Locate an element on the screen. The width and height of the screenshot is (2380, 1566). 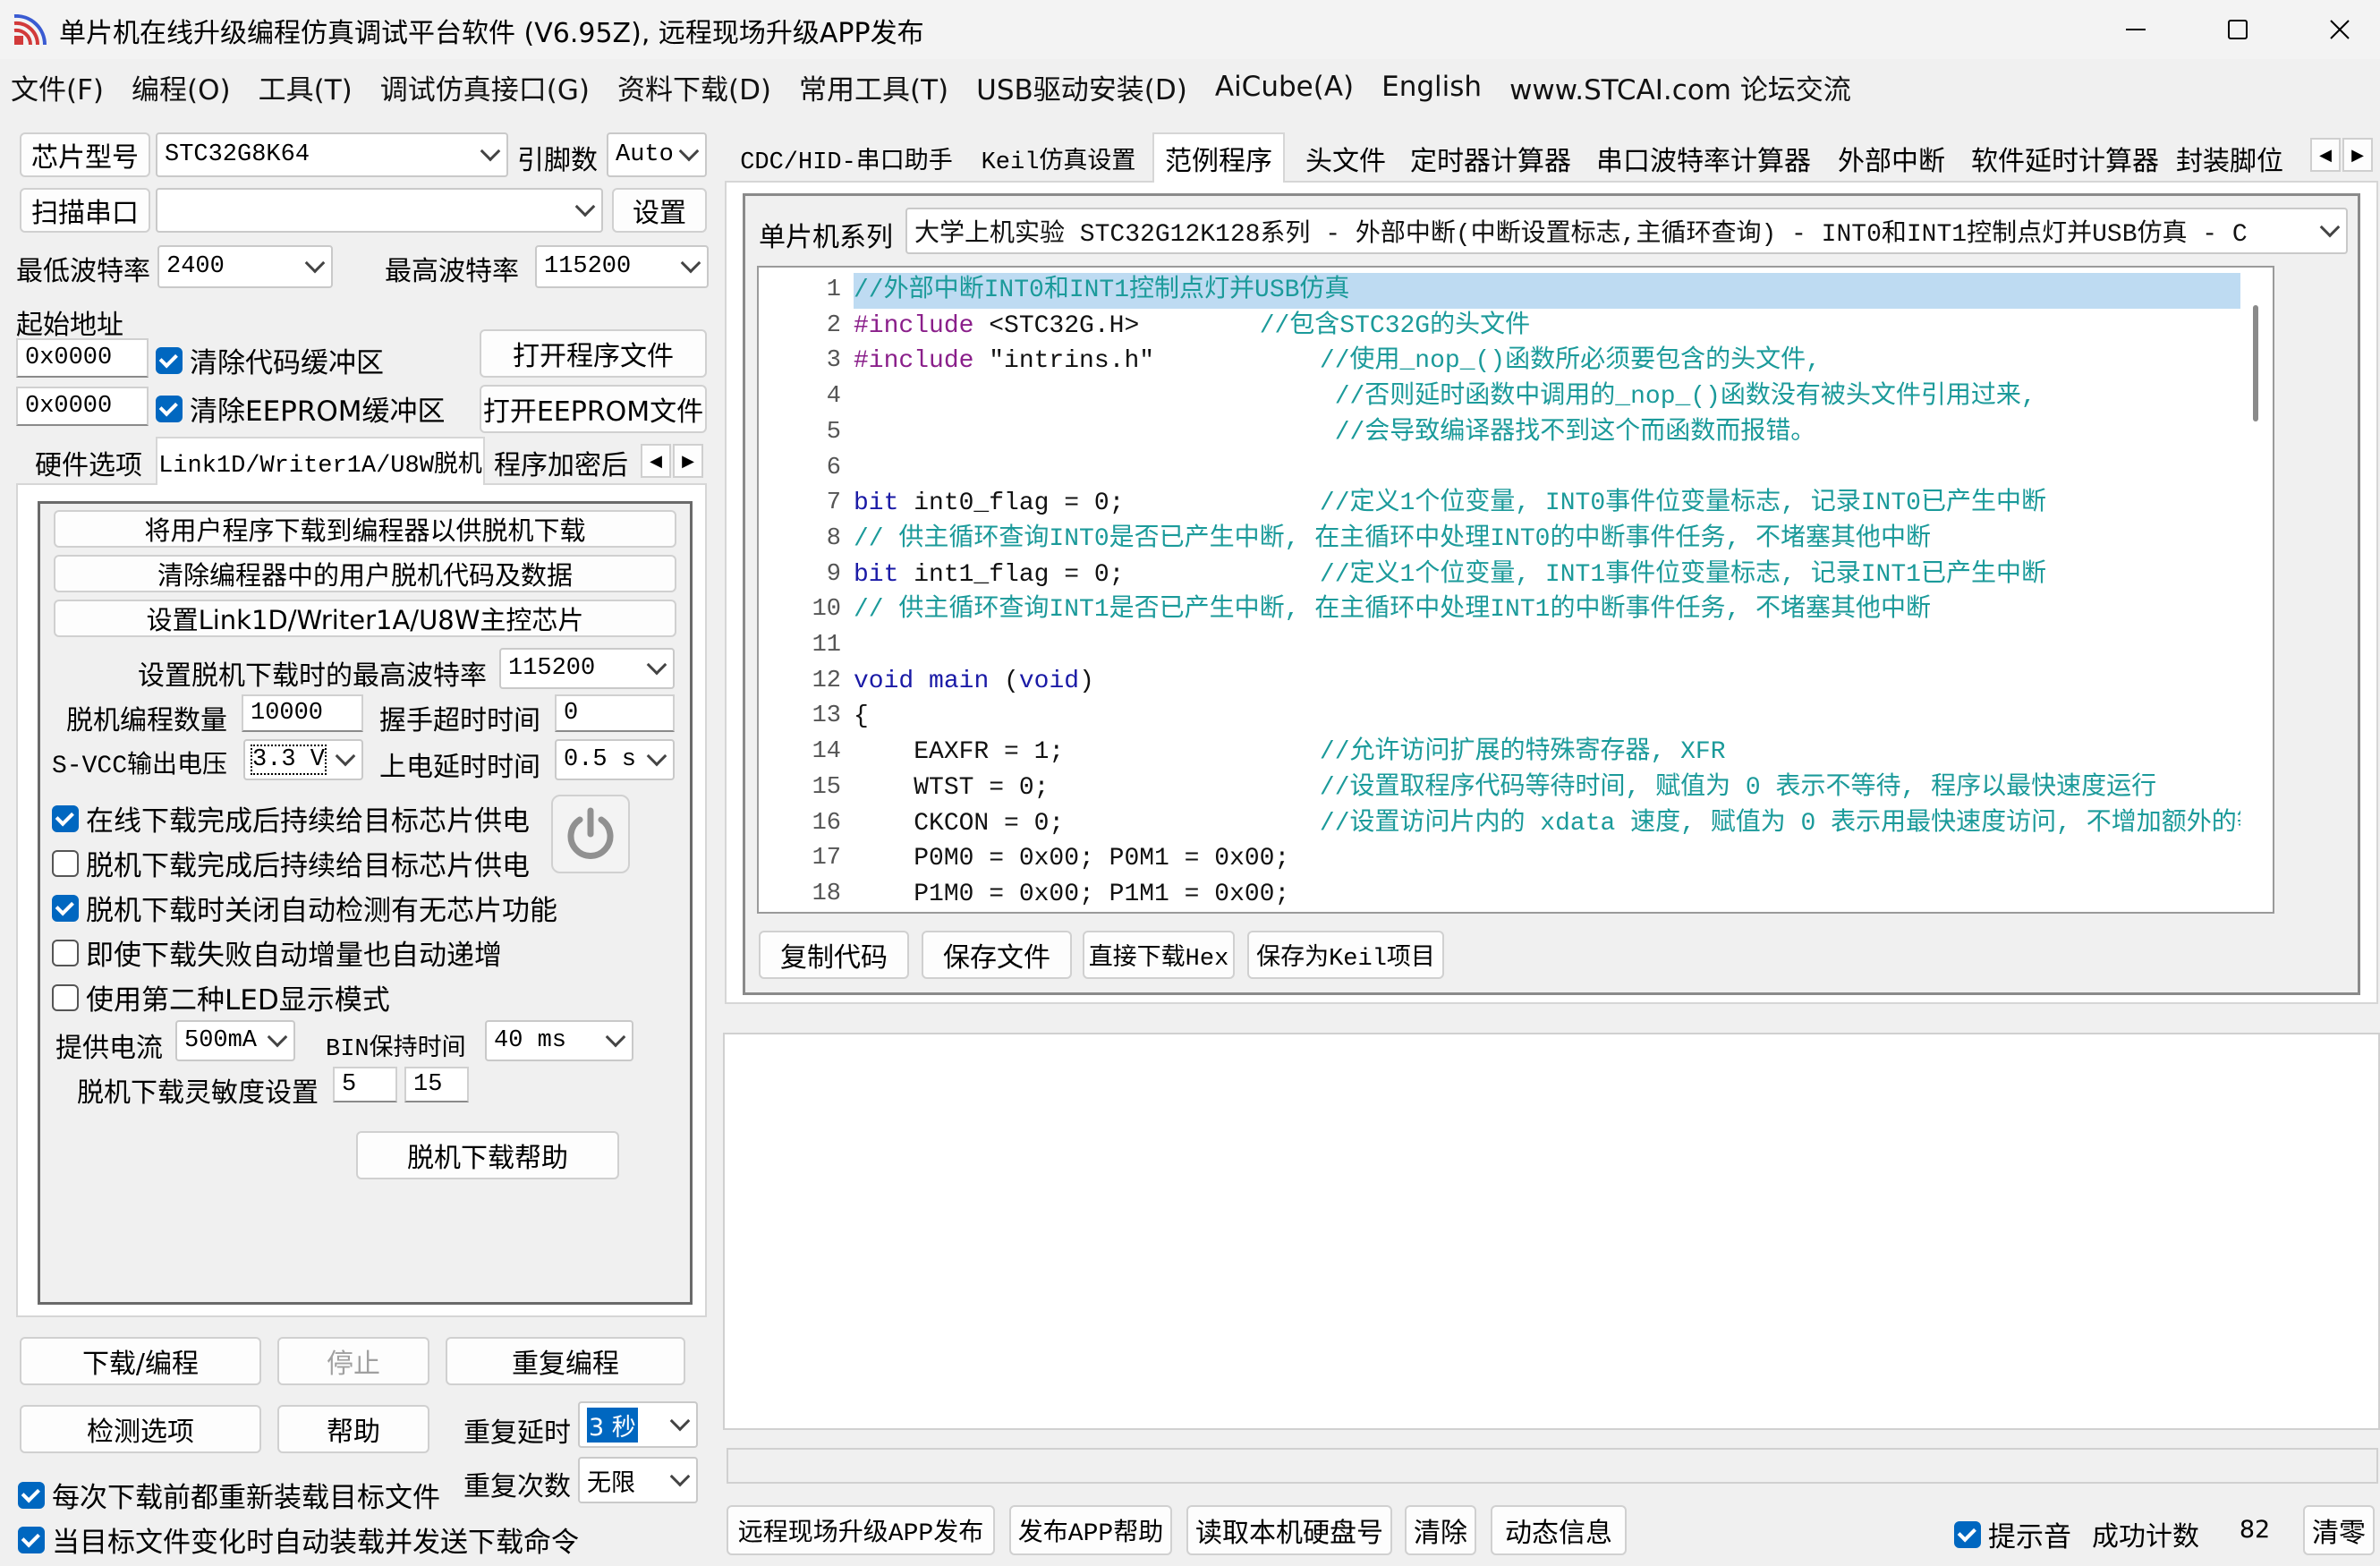
help-button: 帮助 is located at coordinates (353, 1429).